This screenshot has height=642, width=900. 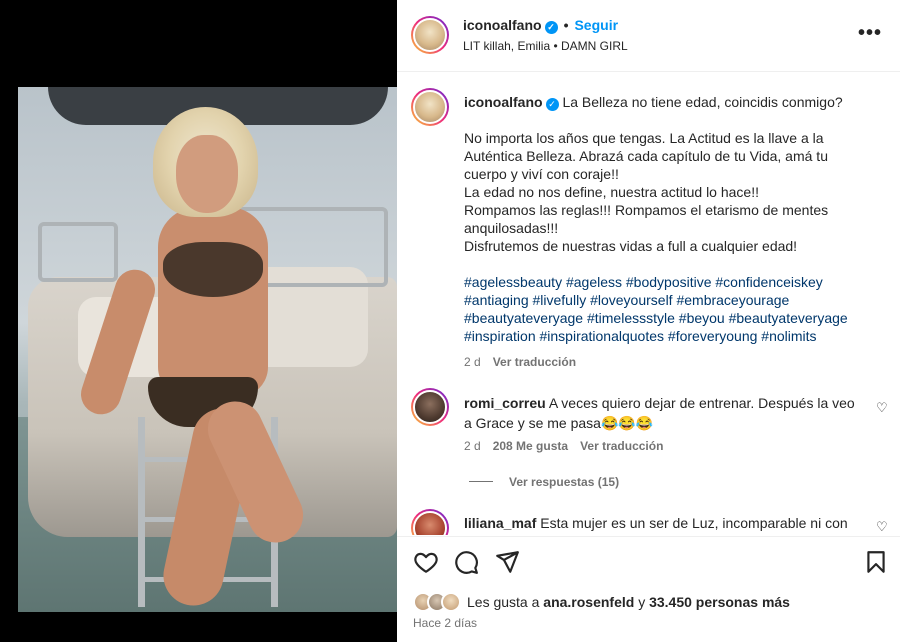 What do you see at coordinates (596, 25) in the screenshot?
I see `follow-button: Seguir` at bounding box center [596, 25].